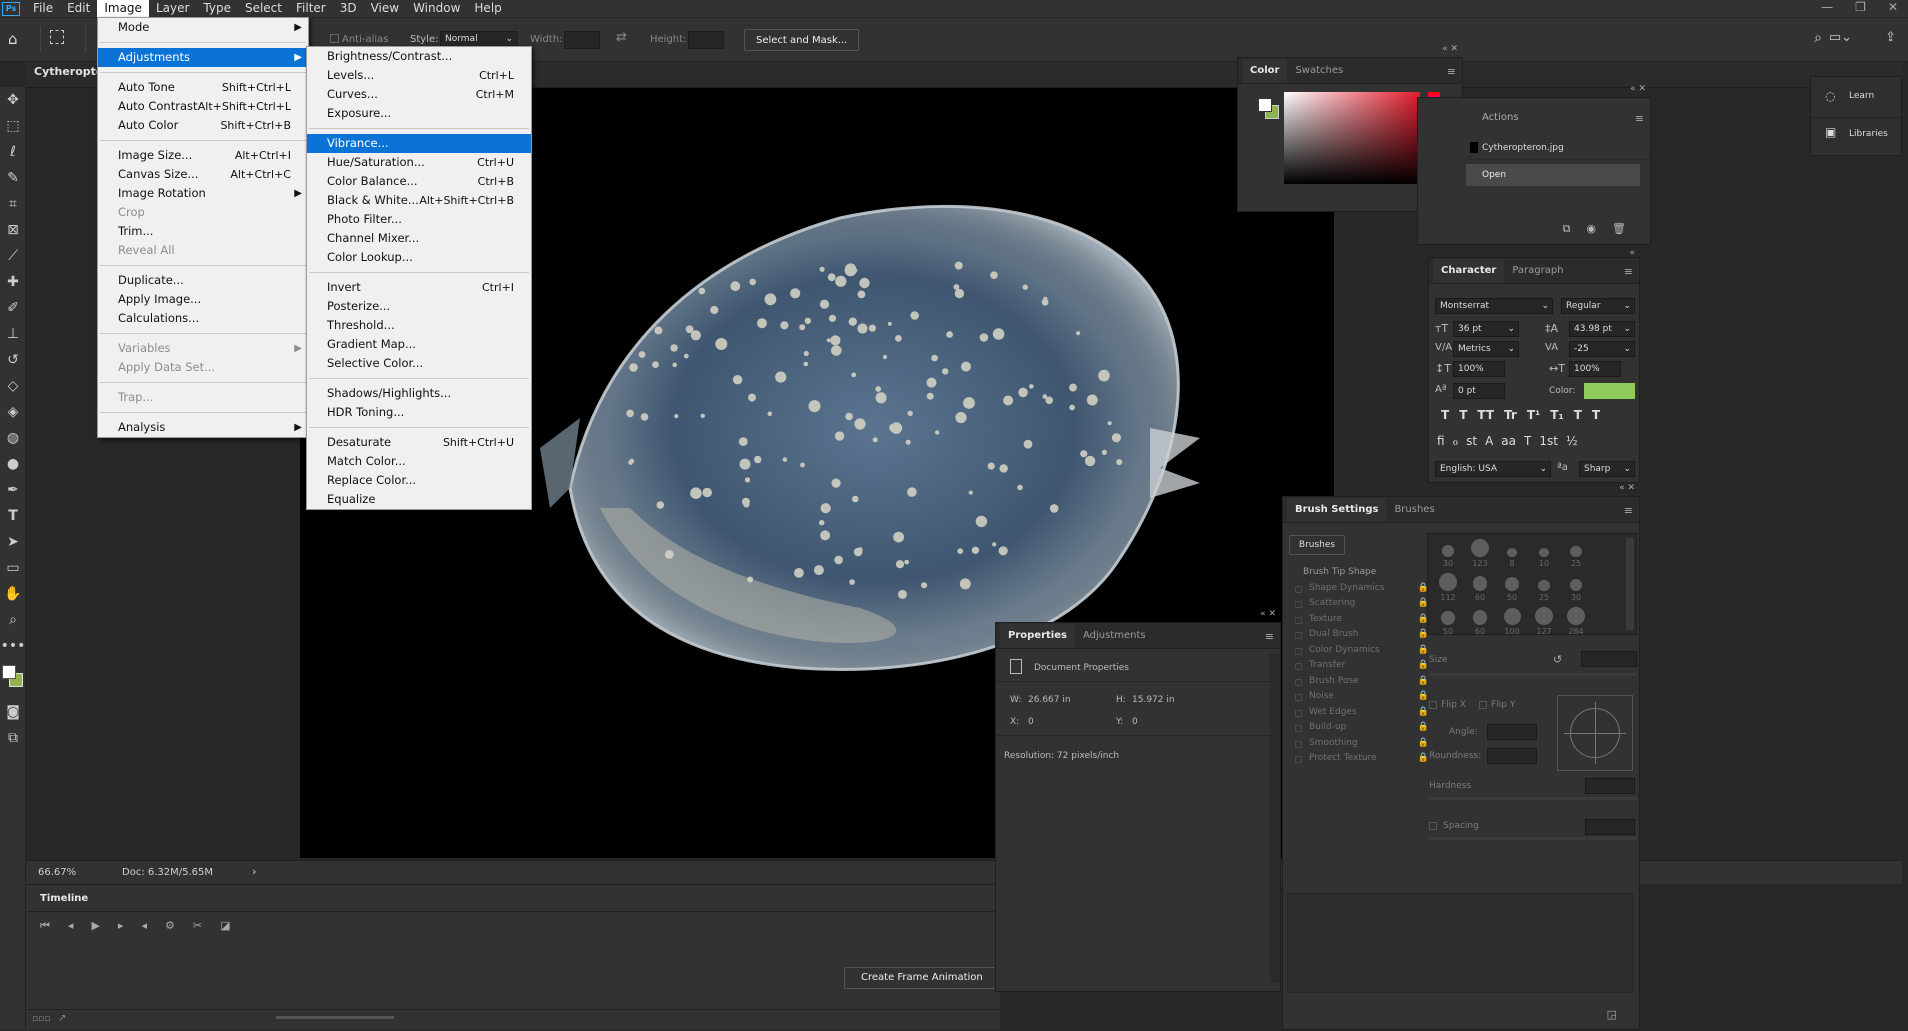  I want to click on brush-option-color-dynamics: 🔒 Color Dynamics, so click(1359, 653).